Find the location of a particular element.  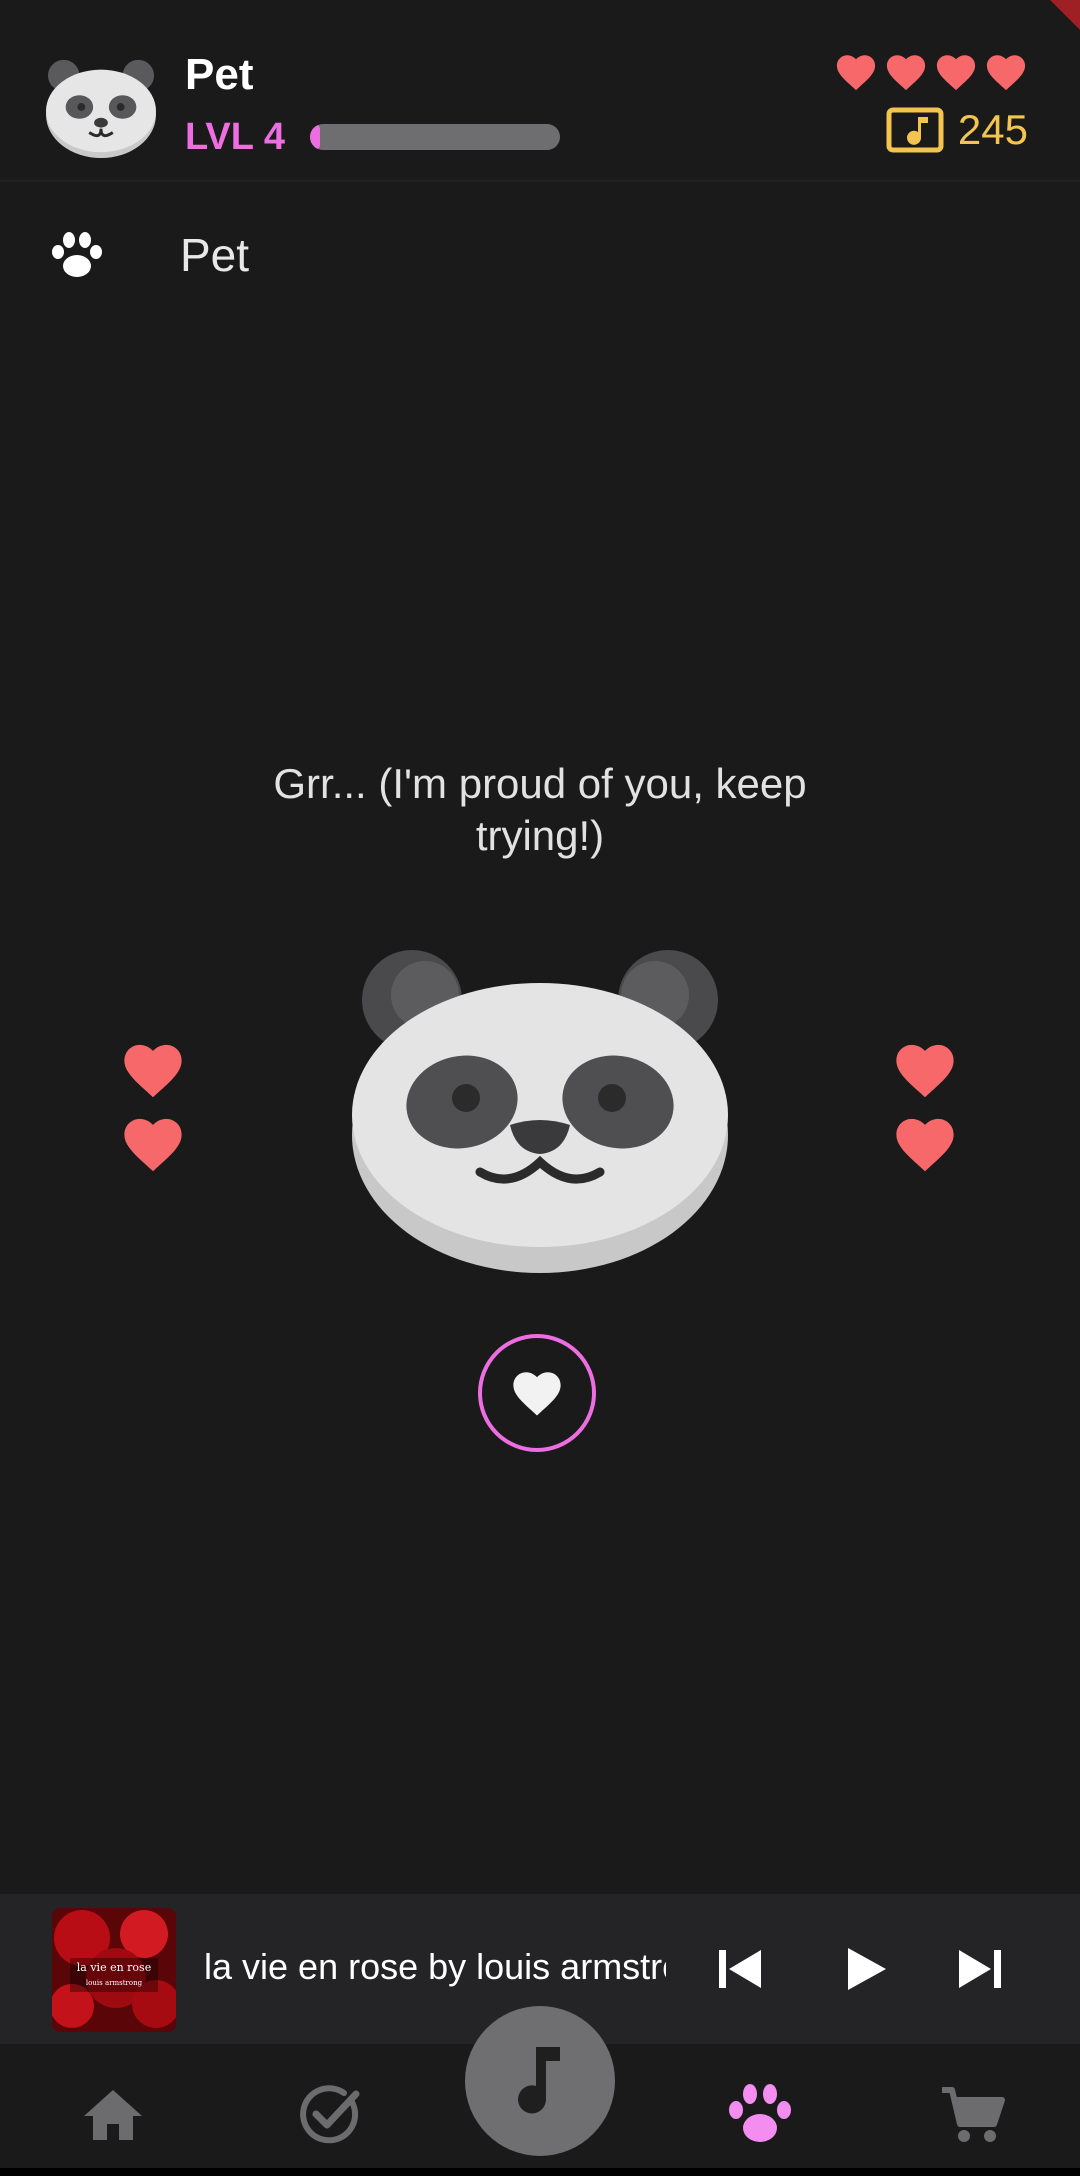

paw-icon is located at coordinates (77, 254).